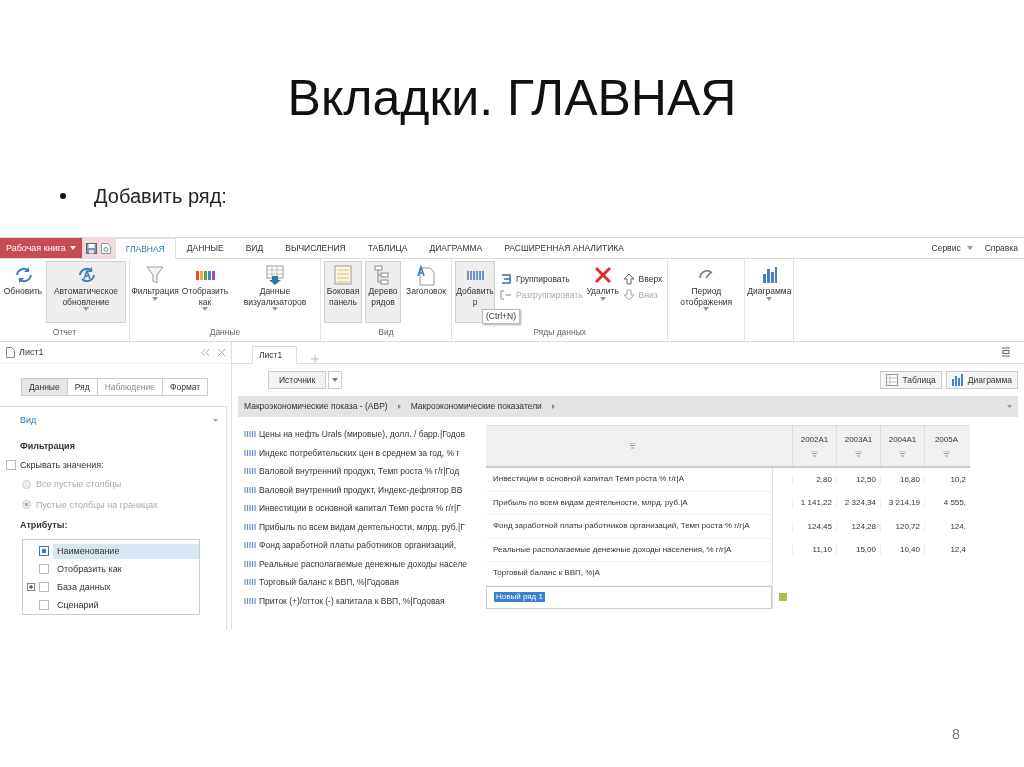  Describe the element at coordinates (564, 248) in the screenshot. I see `ribbon-tab: РАСШИРЕННАЯ АНАЛИТИКА` at that location.